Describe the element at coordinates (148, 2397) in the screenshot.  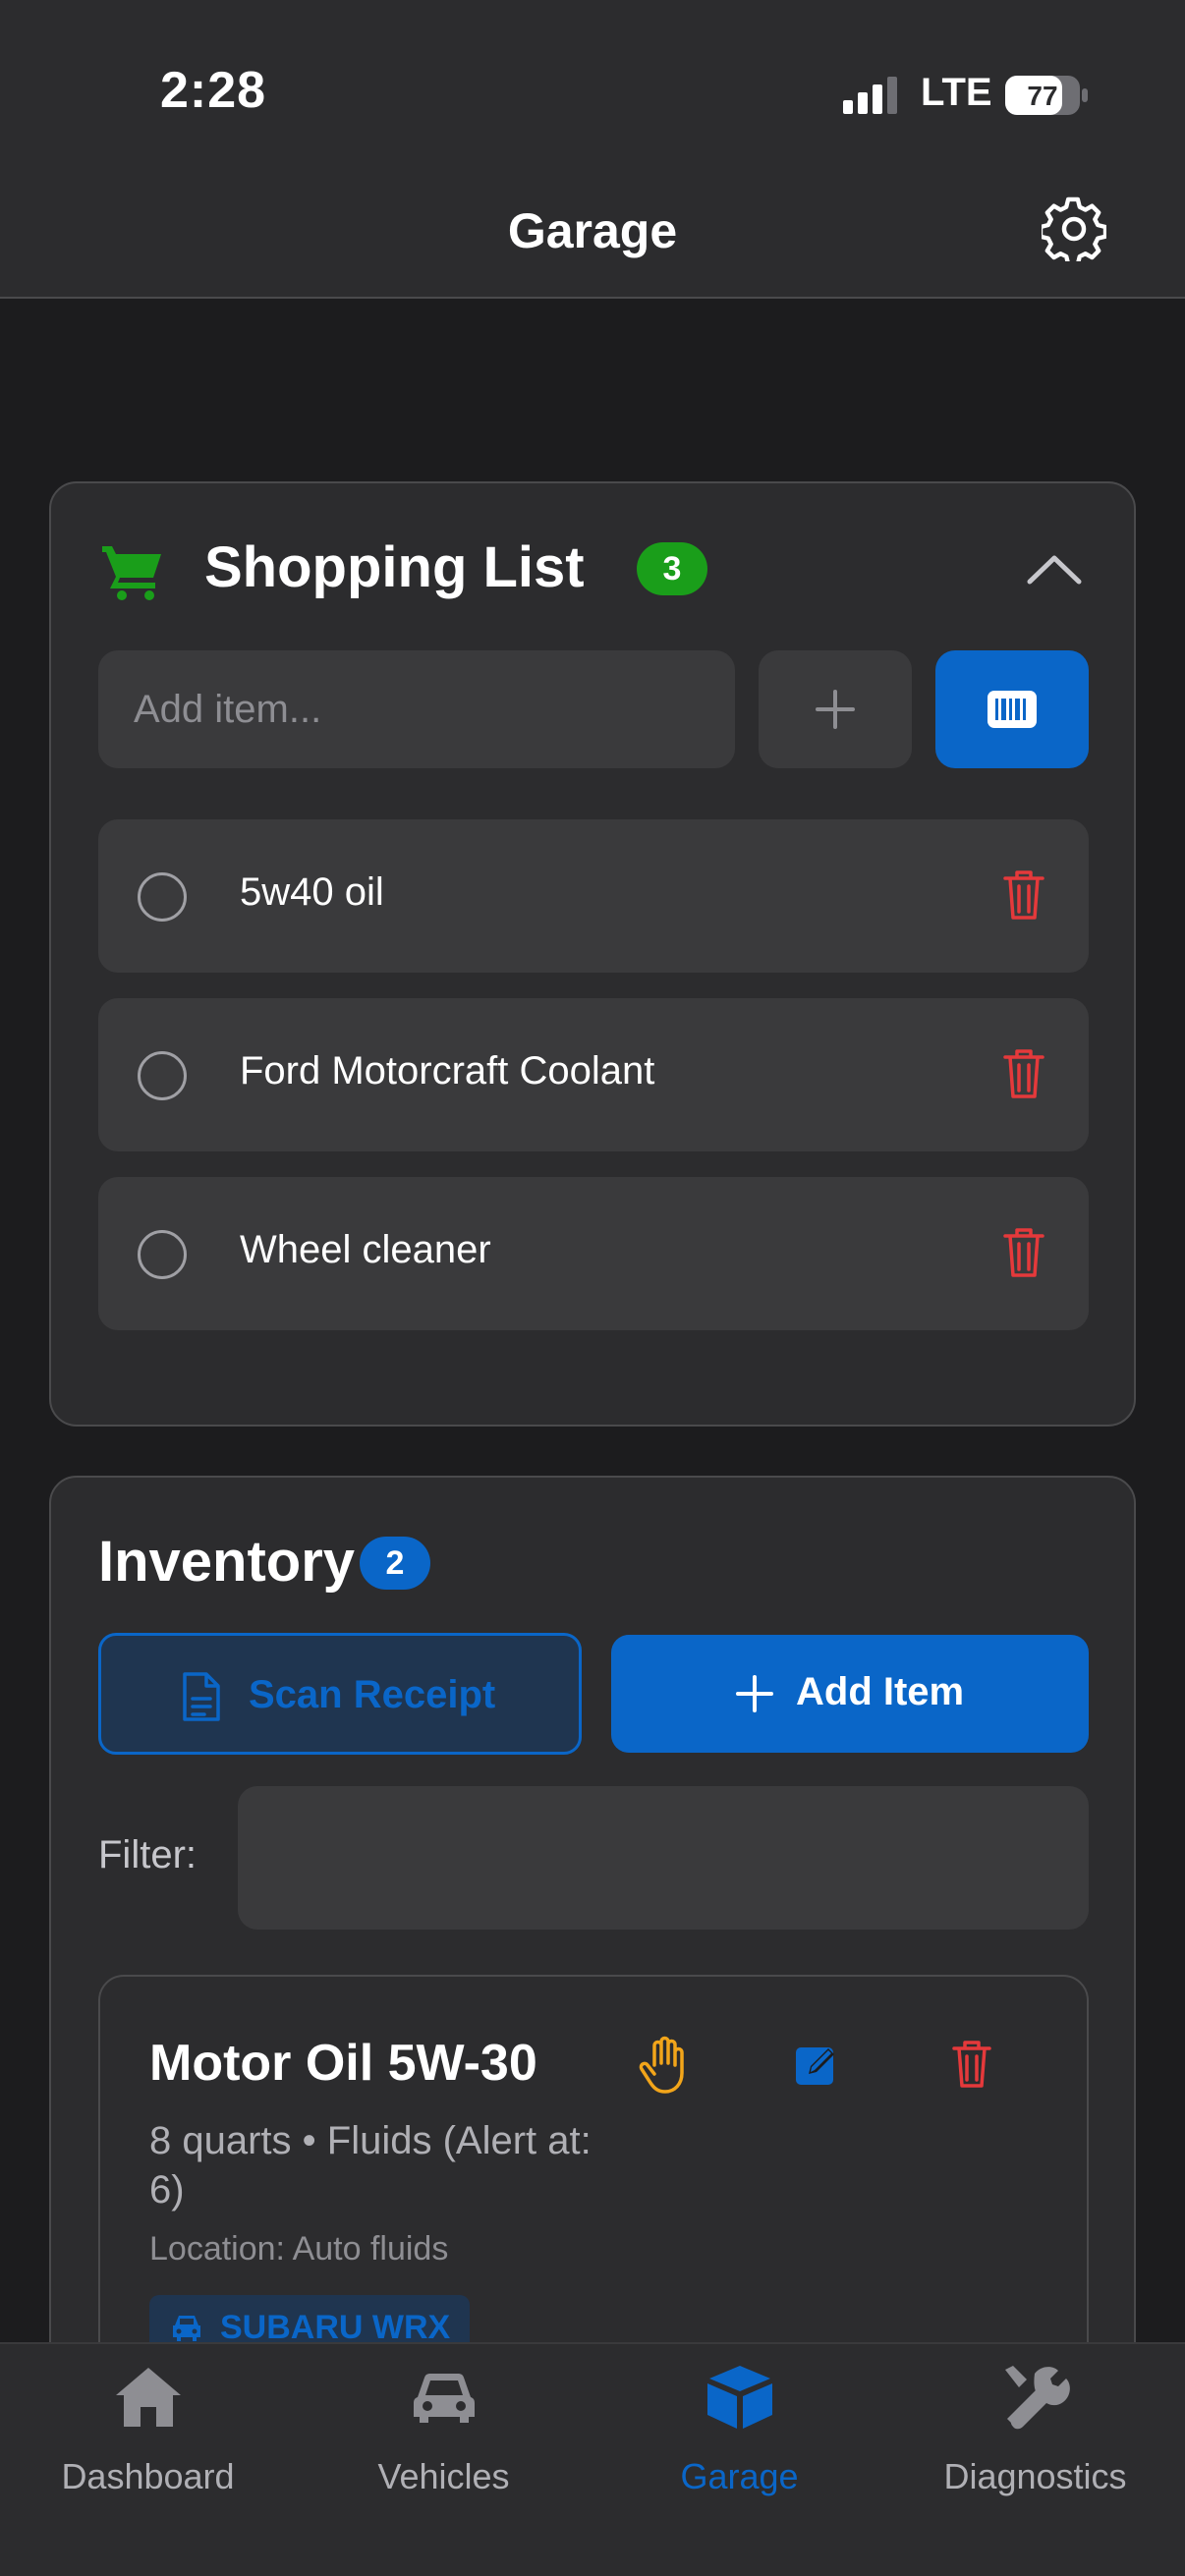
I see `home-icon` at that location.